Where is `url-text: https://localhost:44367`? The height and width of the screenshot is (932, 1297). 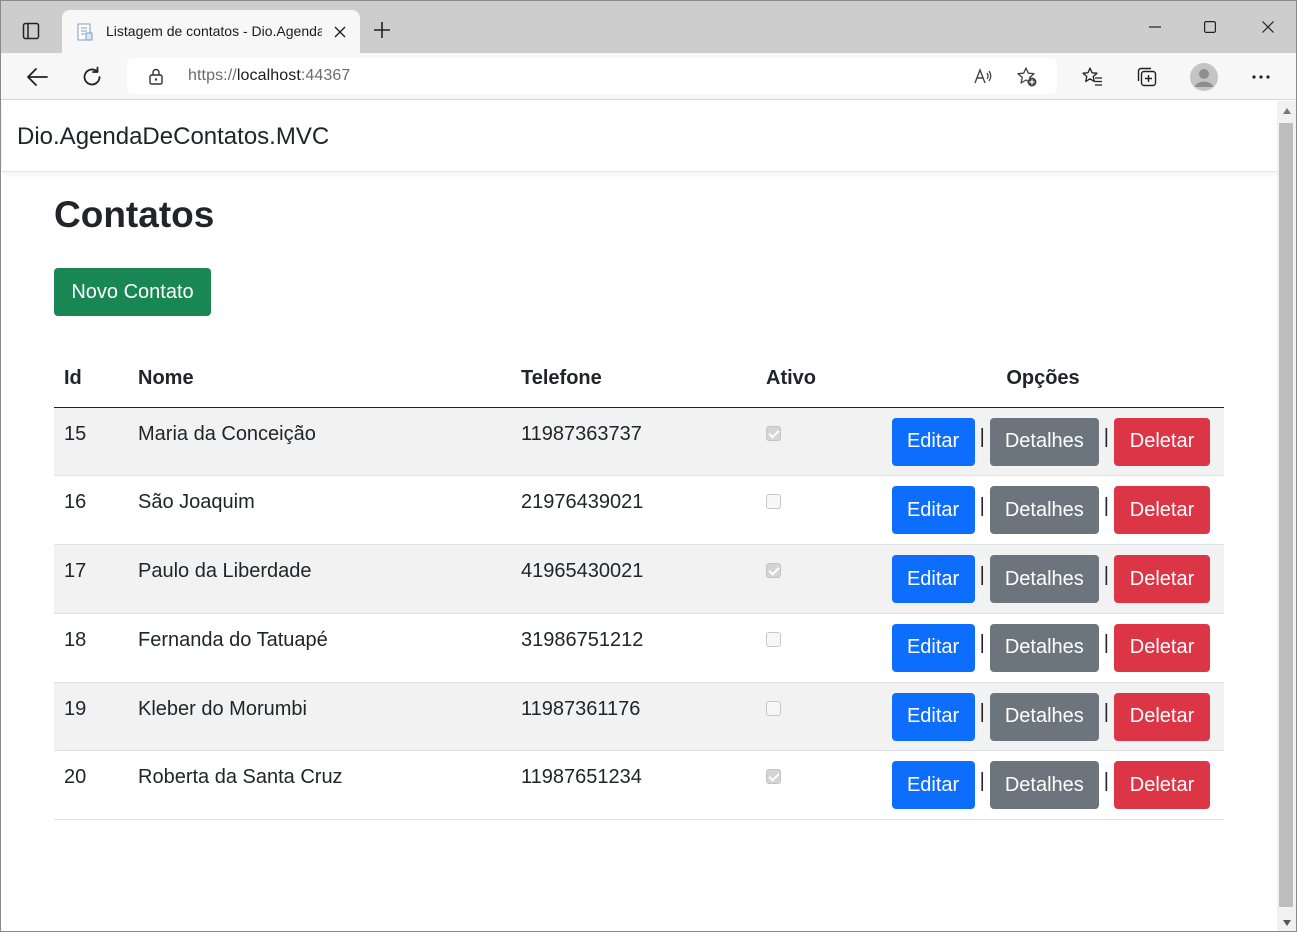 url-text: https://localhost:44367 is located at coordinates (269, 76).